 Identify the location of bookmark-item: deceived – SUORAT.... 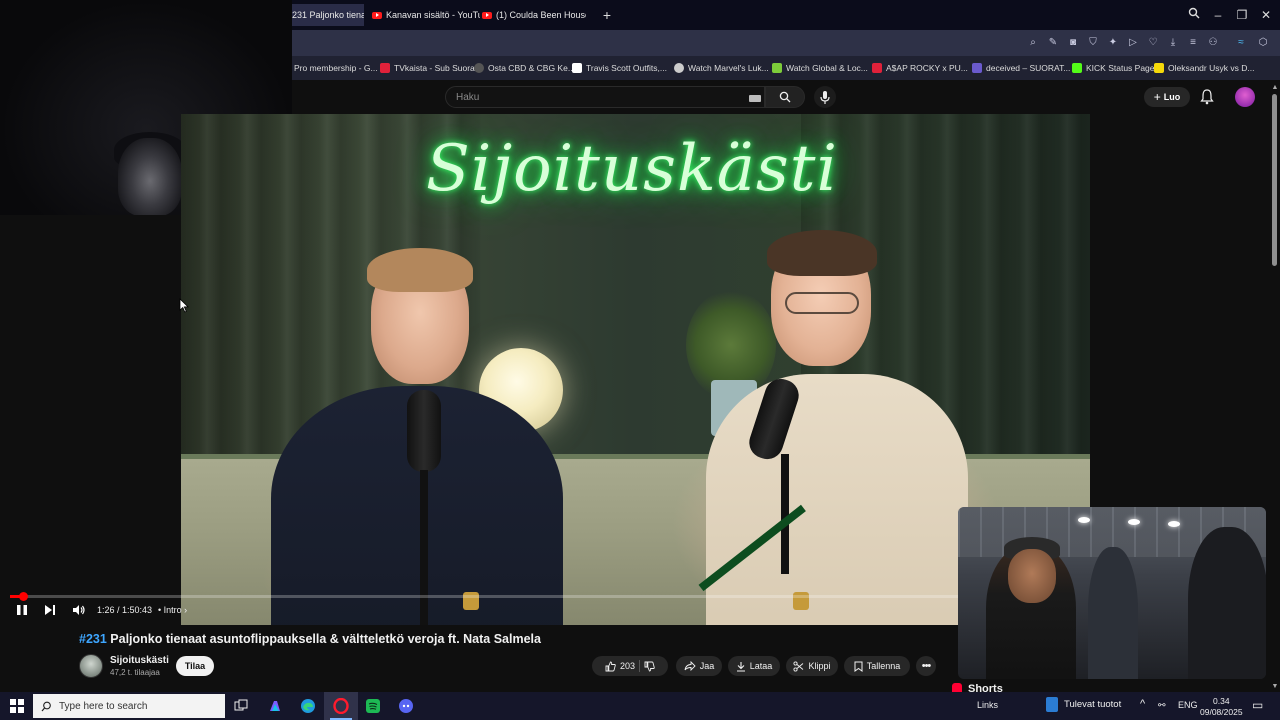
(1021, 68).